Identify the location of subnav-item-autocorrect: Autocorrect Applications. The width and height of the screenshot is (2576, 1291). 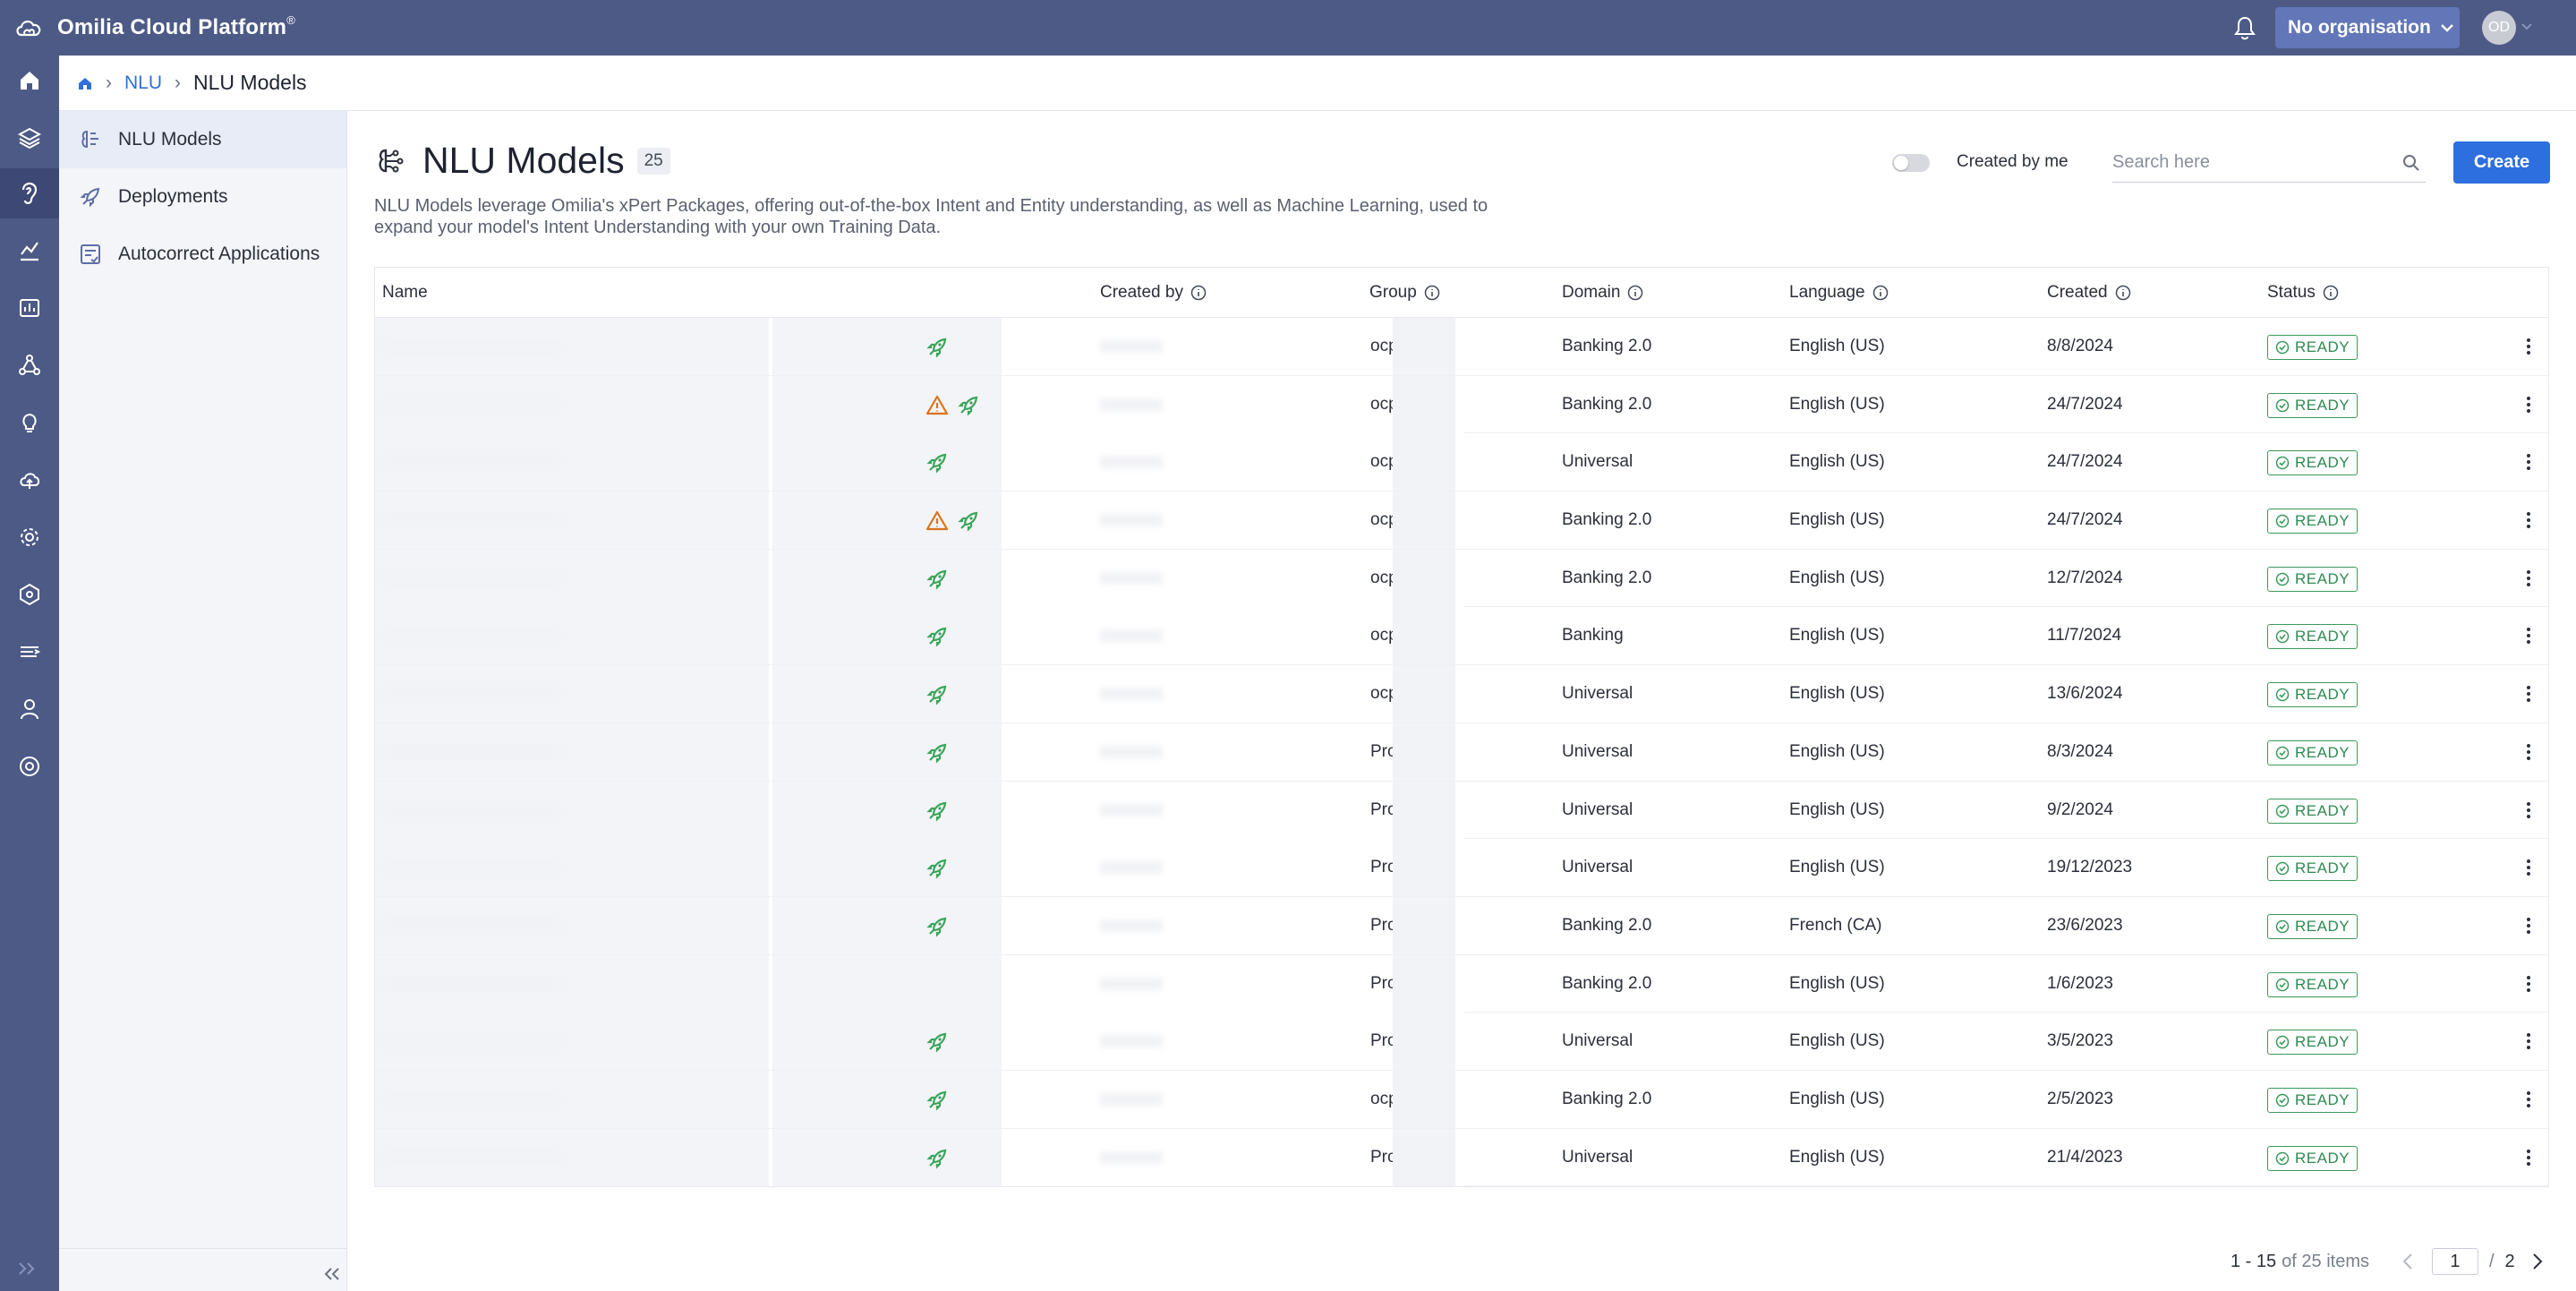
(202, 254).